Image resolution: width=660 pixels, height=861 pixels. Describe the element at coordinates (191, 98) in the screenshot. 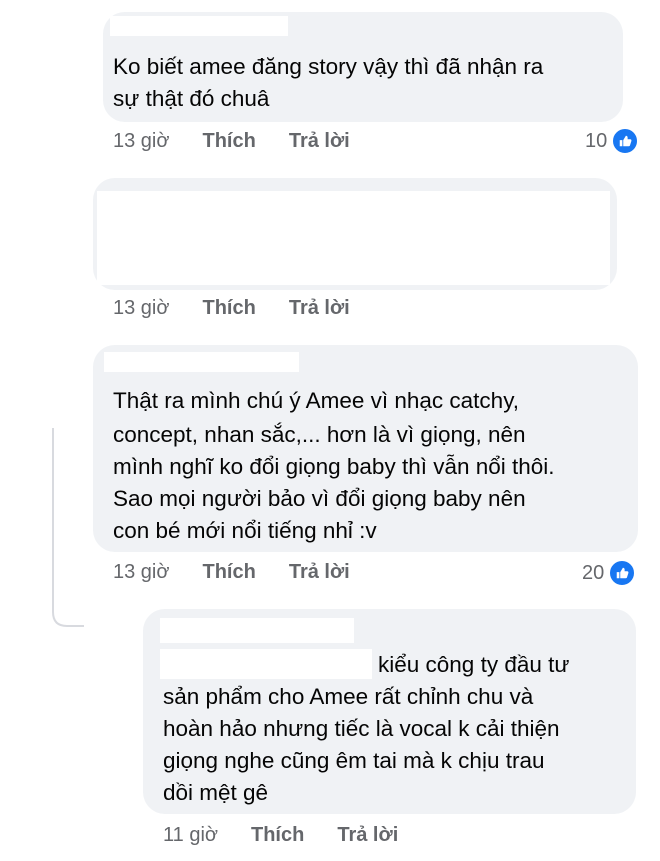

I see `comment-text-line: sự thật đó chuâ` at that location.